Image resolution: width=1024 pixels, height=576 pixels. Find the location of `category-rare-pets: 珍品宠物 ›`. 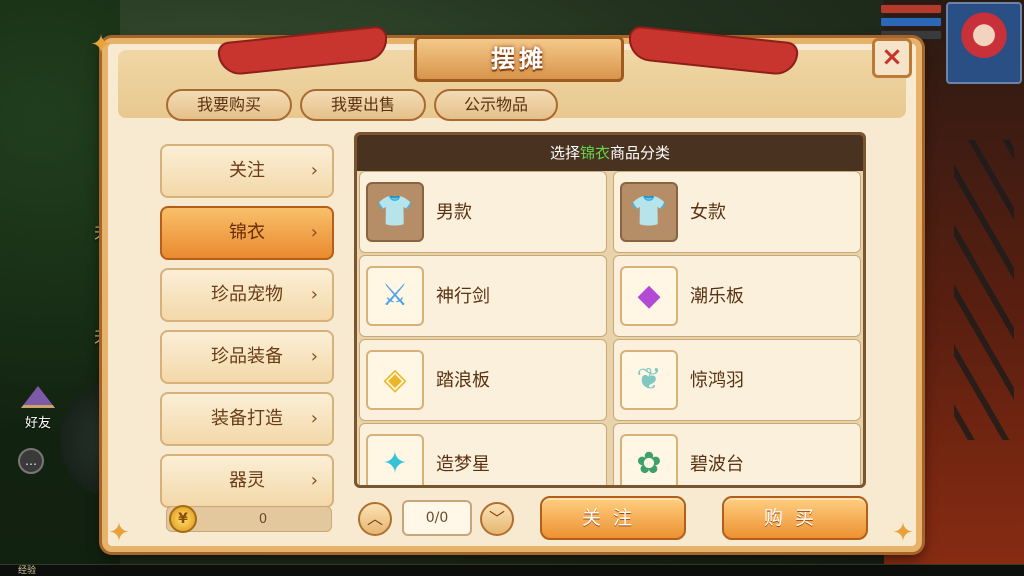

category-rare-pets: 珍品宠物 › is located at coordinates (247, 295).